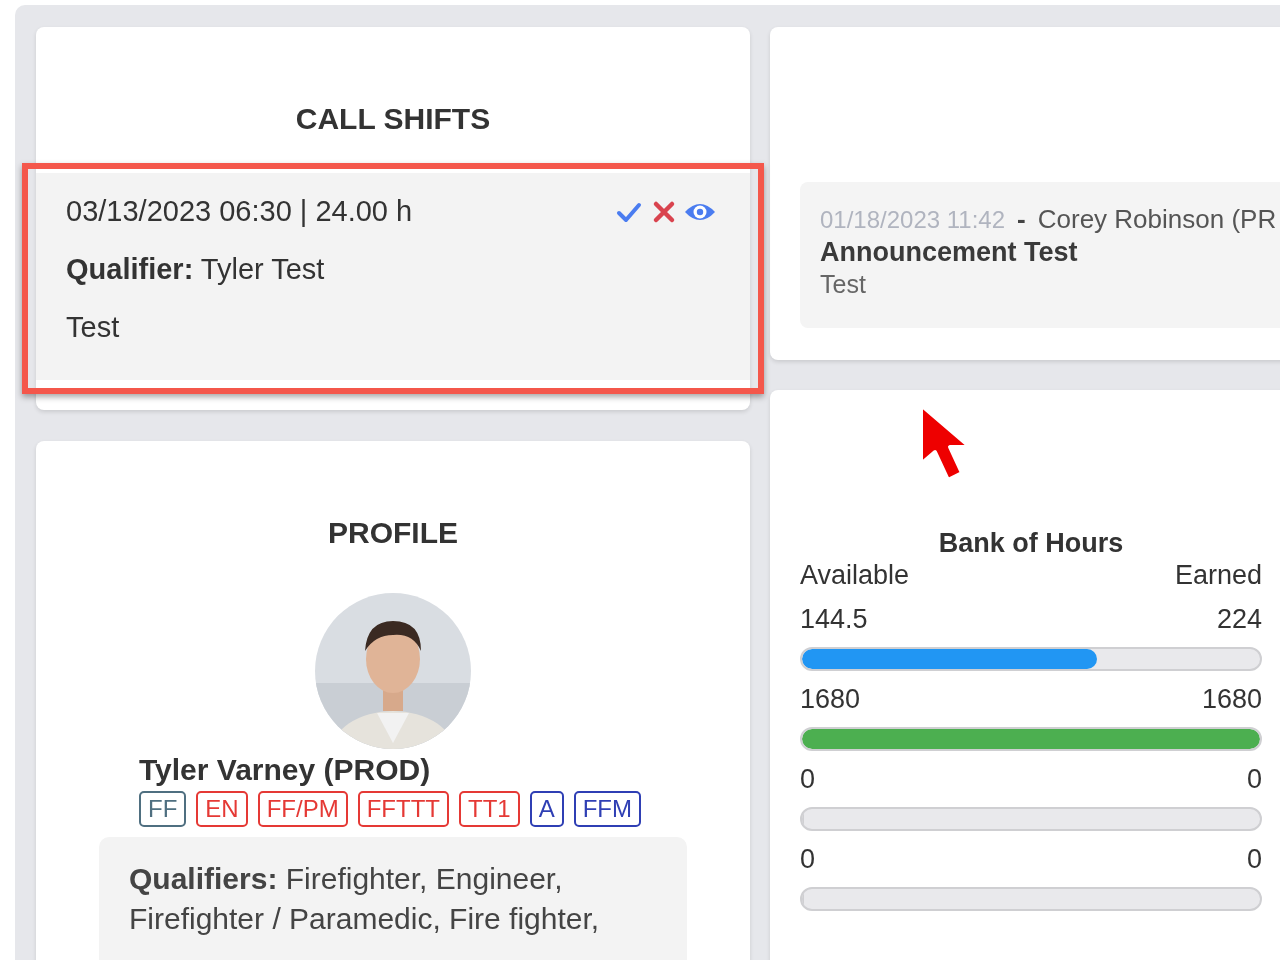 Image resolution: width=1280 pixels, height=960 pixels. Describe the element at coordinates (1239, 619) in the screenshot. I see `hours-value: 224` at that location.